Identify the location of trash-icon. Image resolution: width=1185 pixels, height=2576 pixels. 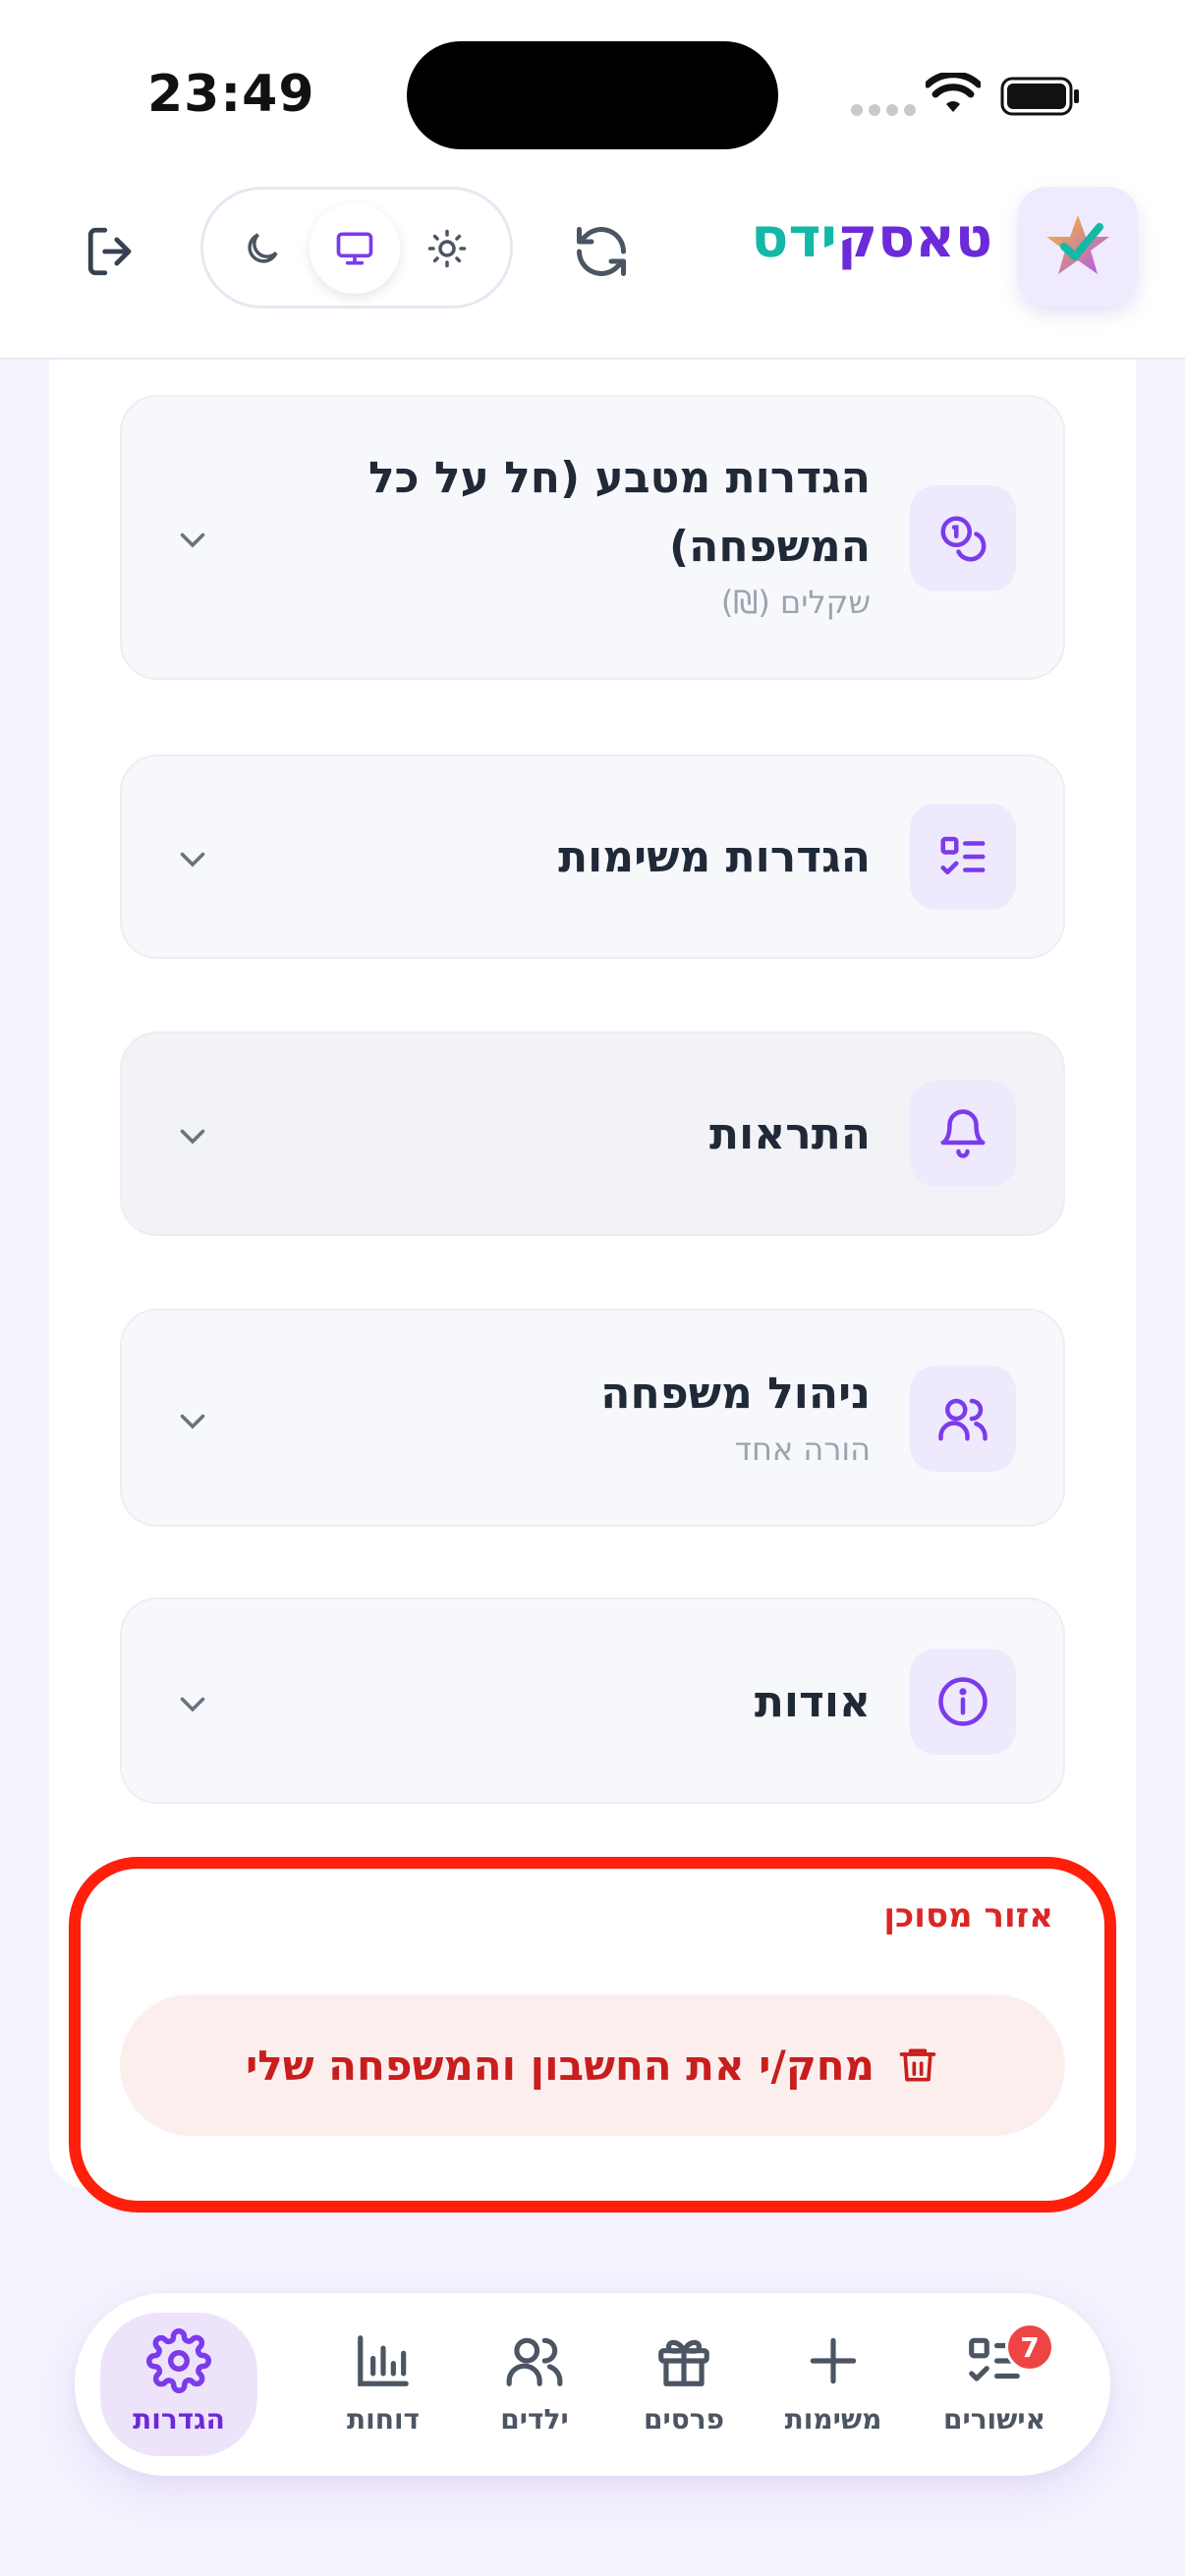
(918, 2065).